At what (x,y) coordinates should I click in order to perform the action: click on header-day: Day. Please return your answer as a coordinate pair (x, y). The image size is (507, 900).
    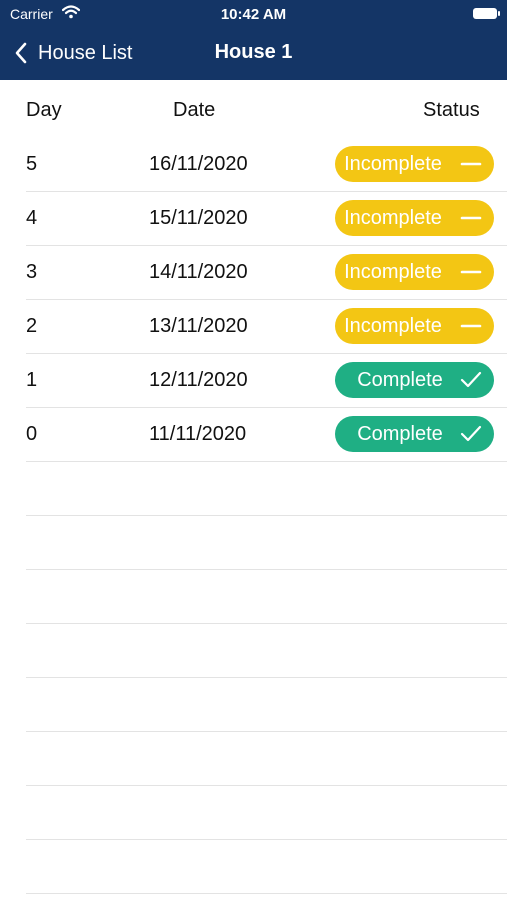
    Looking at the image, I should click on (44, 110).